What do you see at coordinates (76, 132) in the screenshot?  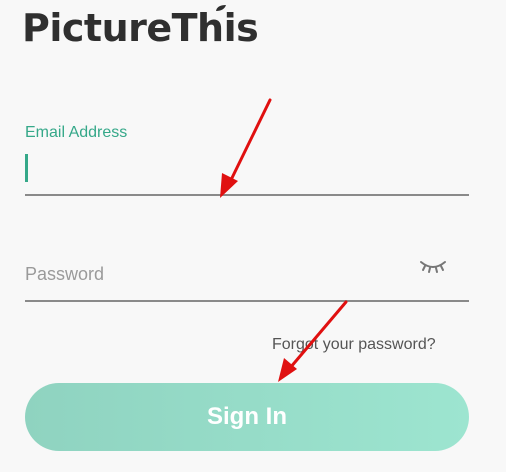 I see `email-label: Email Address` at bounding box center [76, 132].